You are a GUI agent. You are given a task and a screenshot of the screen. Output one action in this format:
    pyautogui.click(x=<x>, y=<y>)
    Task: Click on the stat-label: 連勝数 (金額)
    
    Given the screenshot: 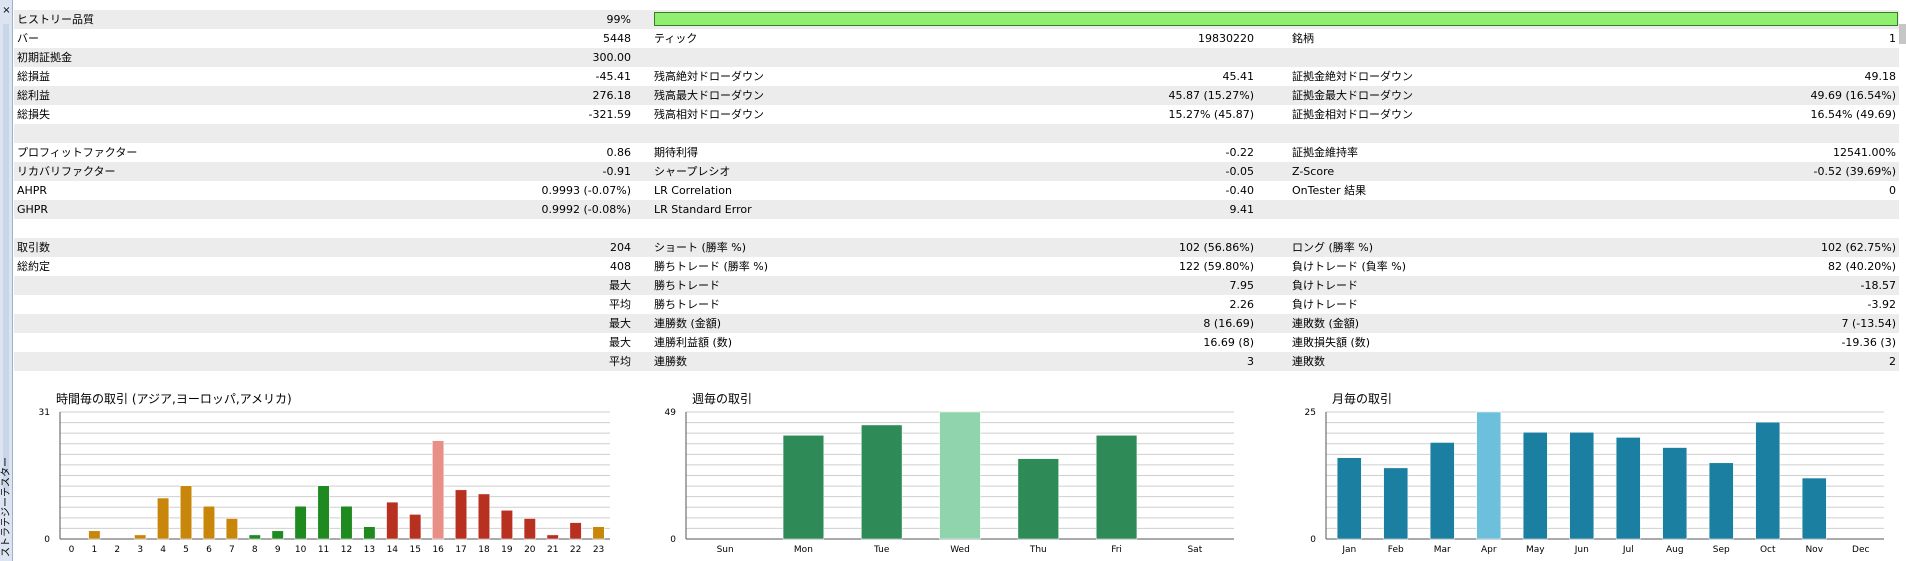 What is the action you would take?
    pyautogui.click(x=688, y=323)
    